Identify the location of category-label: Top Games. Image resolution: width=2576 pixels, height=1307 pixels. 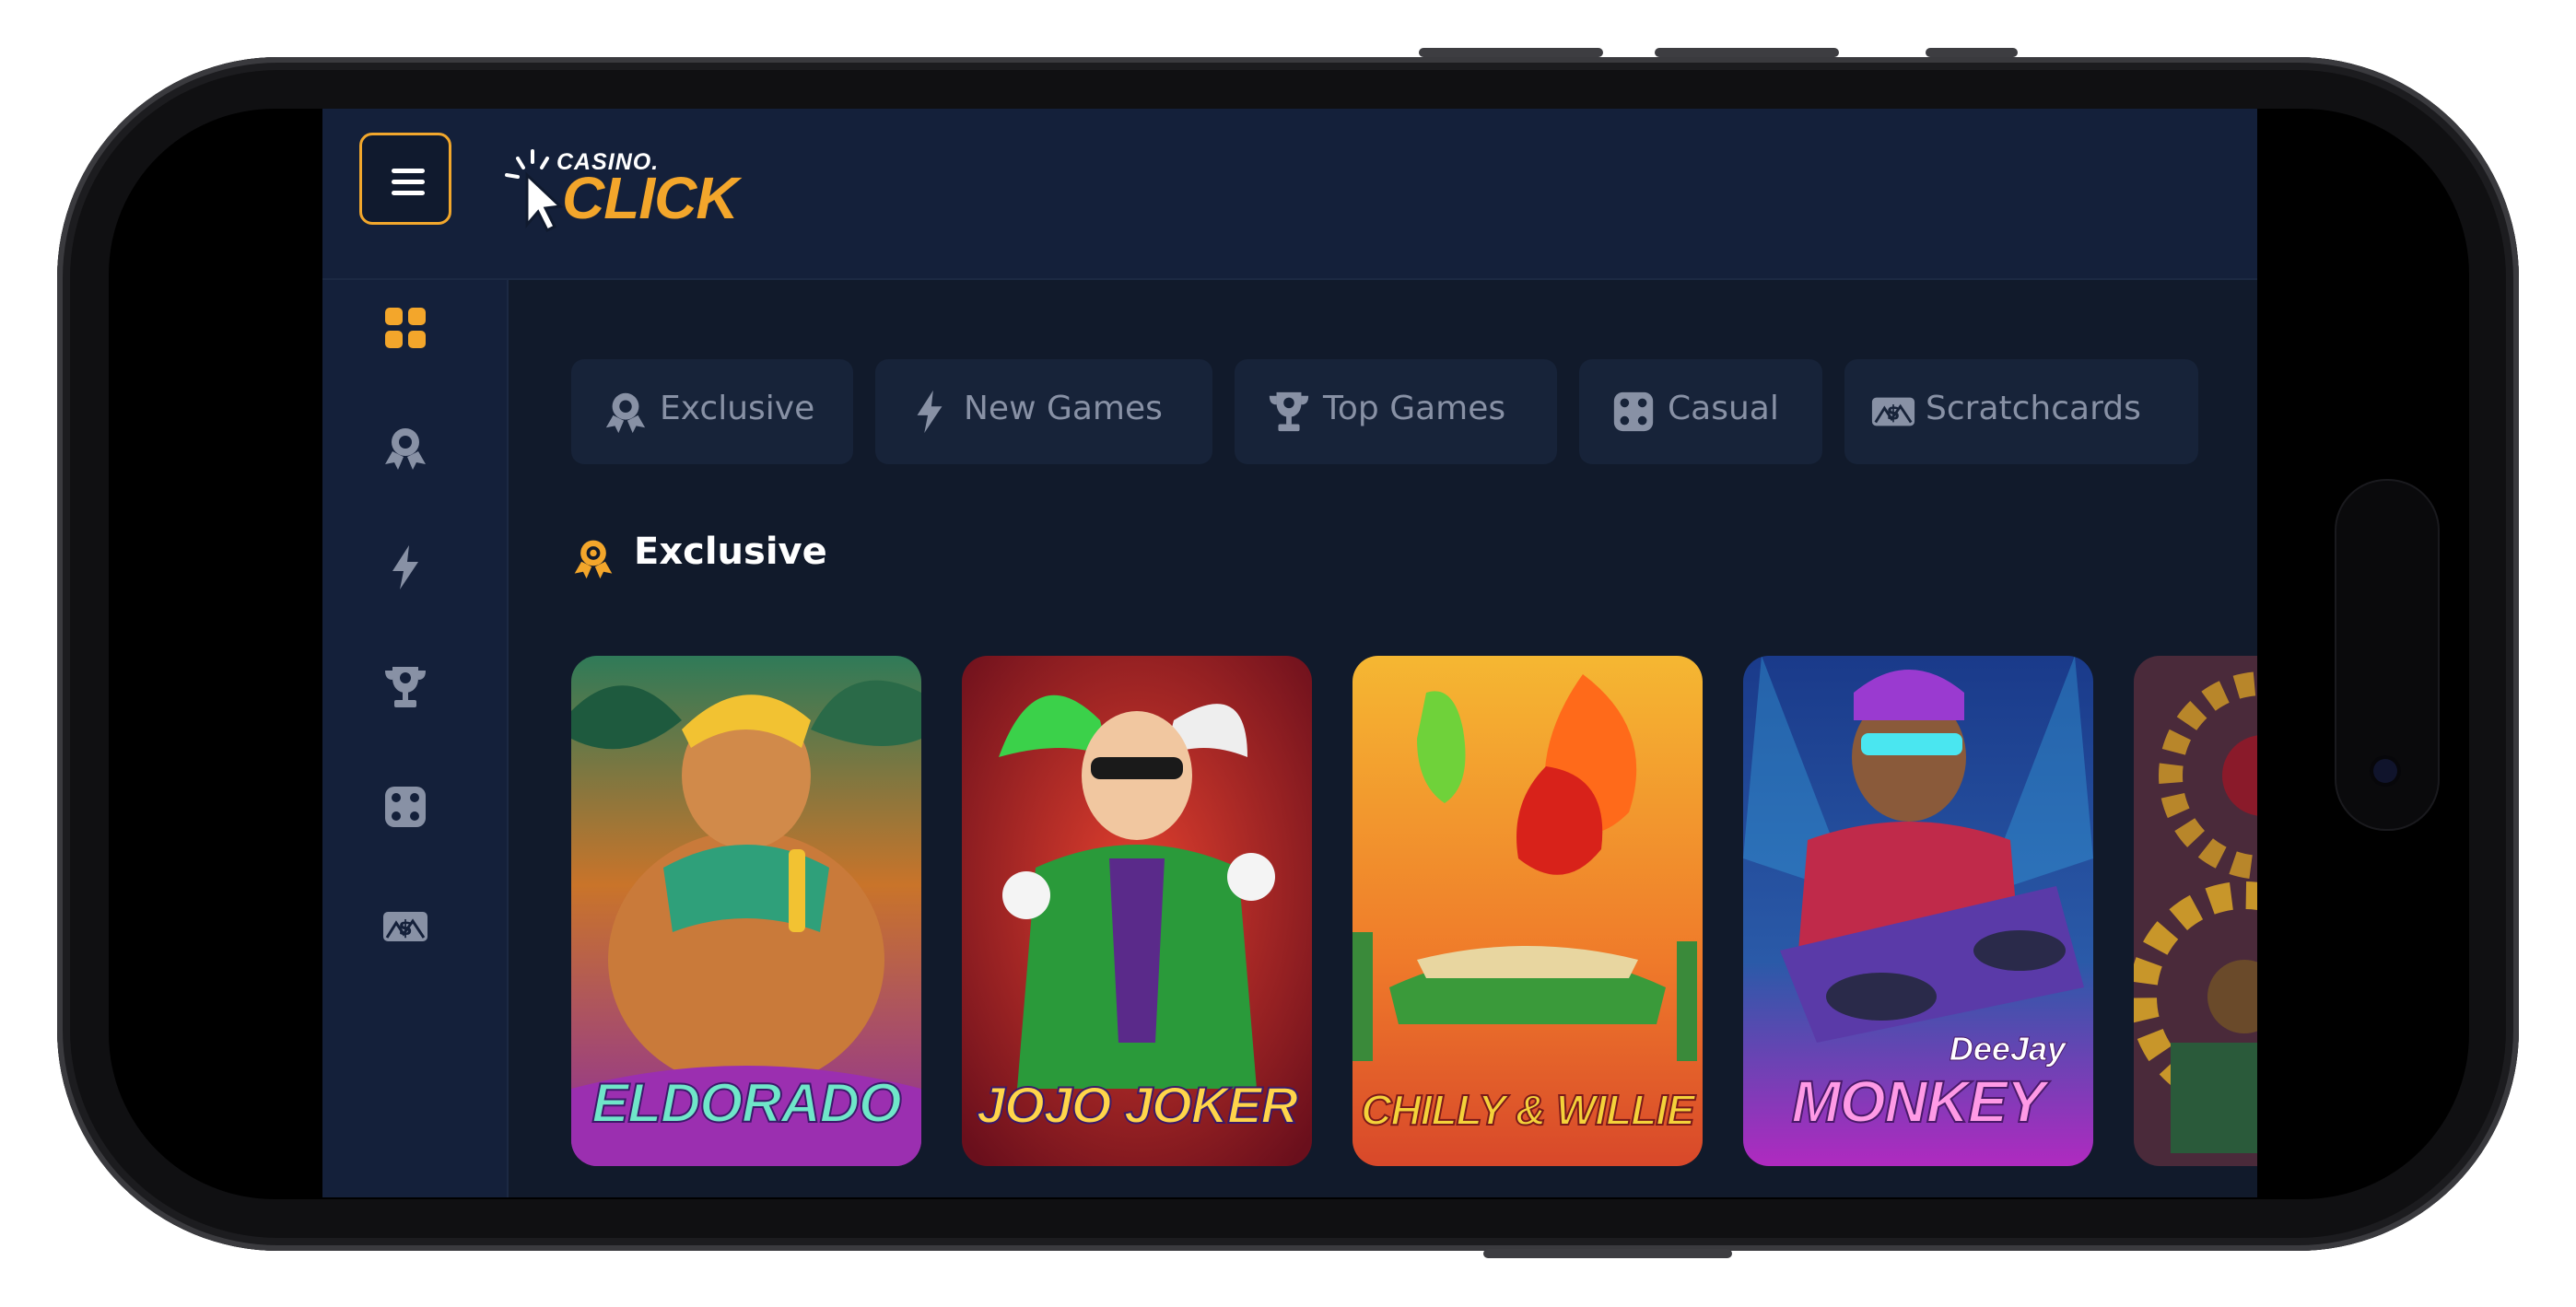
(1414, 409).